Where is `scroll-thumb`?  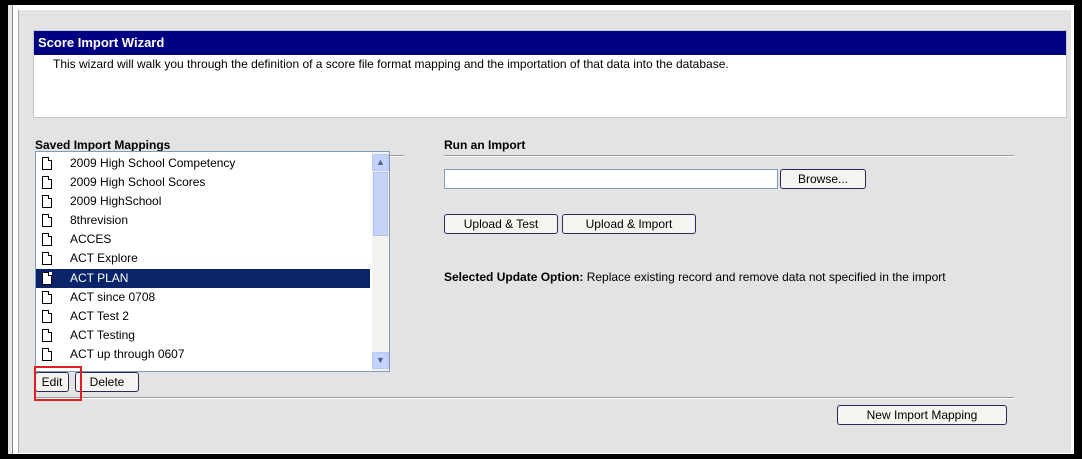
scroll-thumb is located at coordinates (380, 204).